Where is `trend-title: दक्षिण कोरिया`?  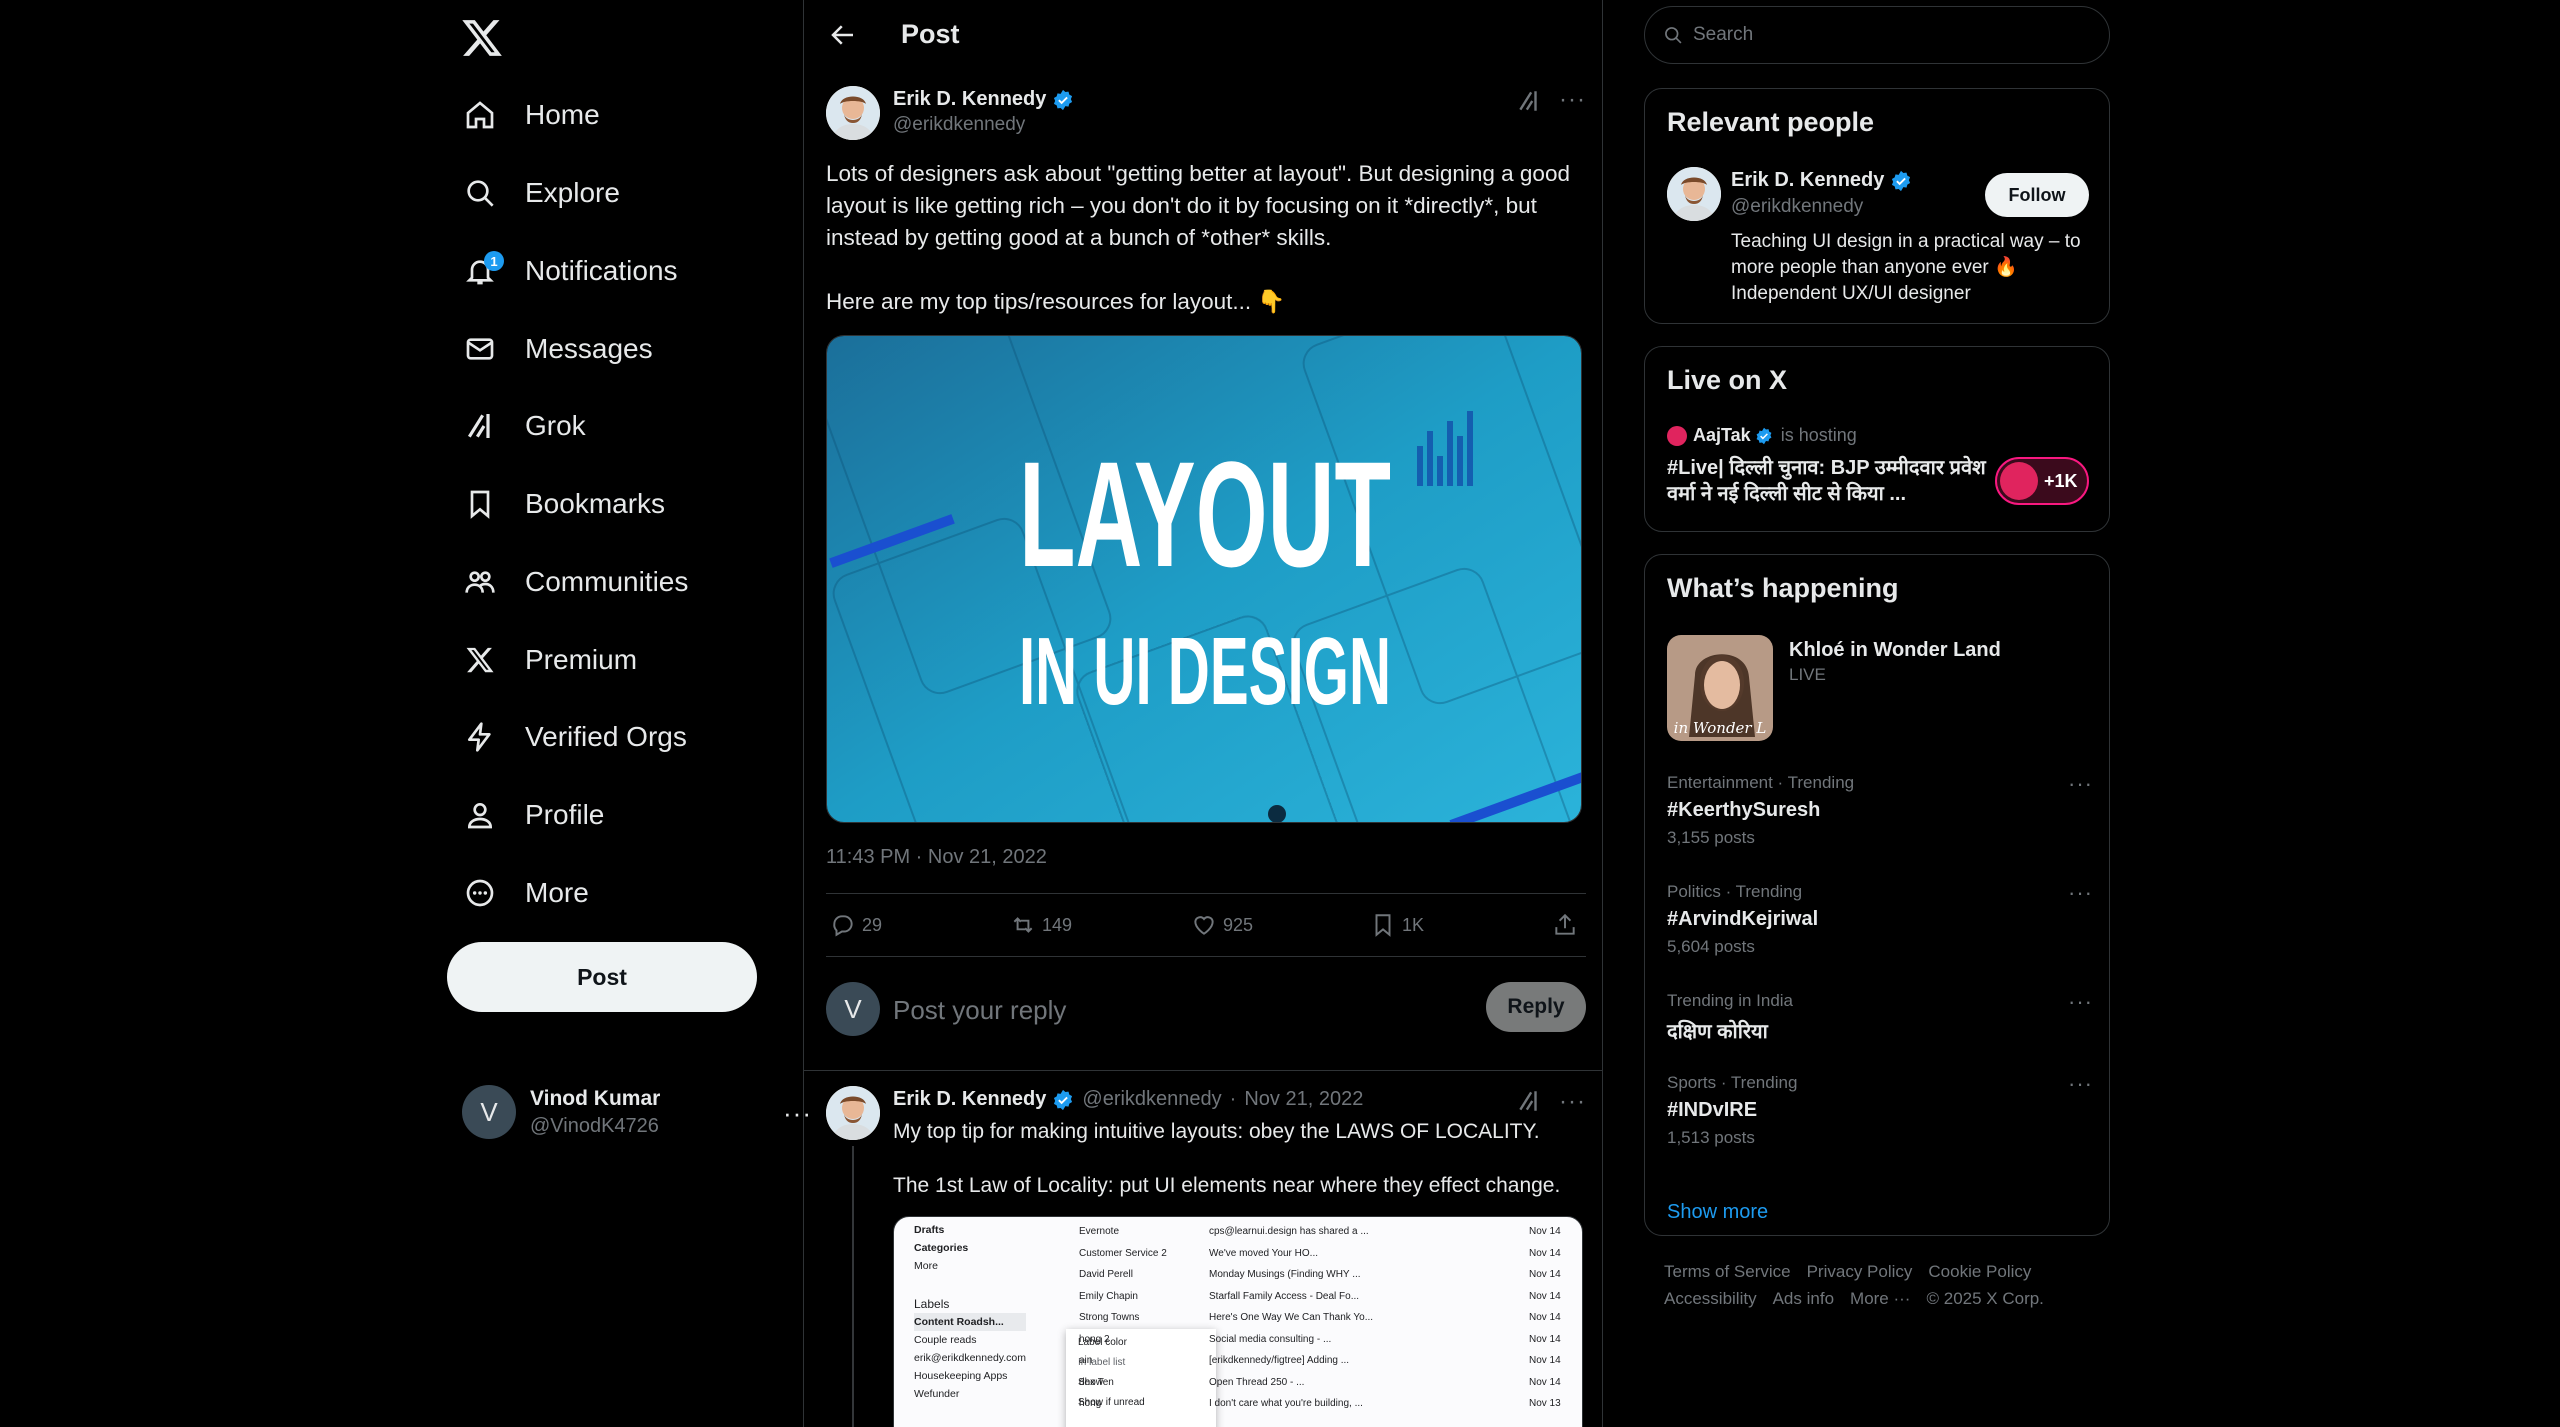
trend-title: दक्षिण कोरिया is located at coordinates (1717, 1032).